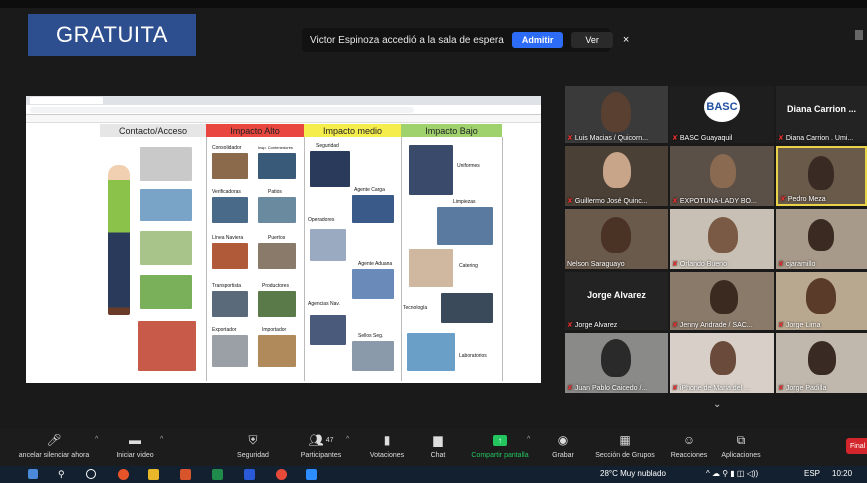  I want to click on label-agente-aduana: Agente Aduana, so click(375, 264).